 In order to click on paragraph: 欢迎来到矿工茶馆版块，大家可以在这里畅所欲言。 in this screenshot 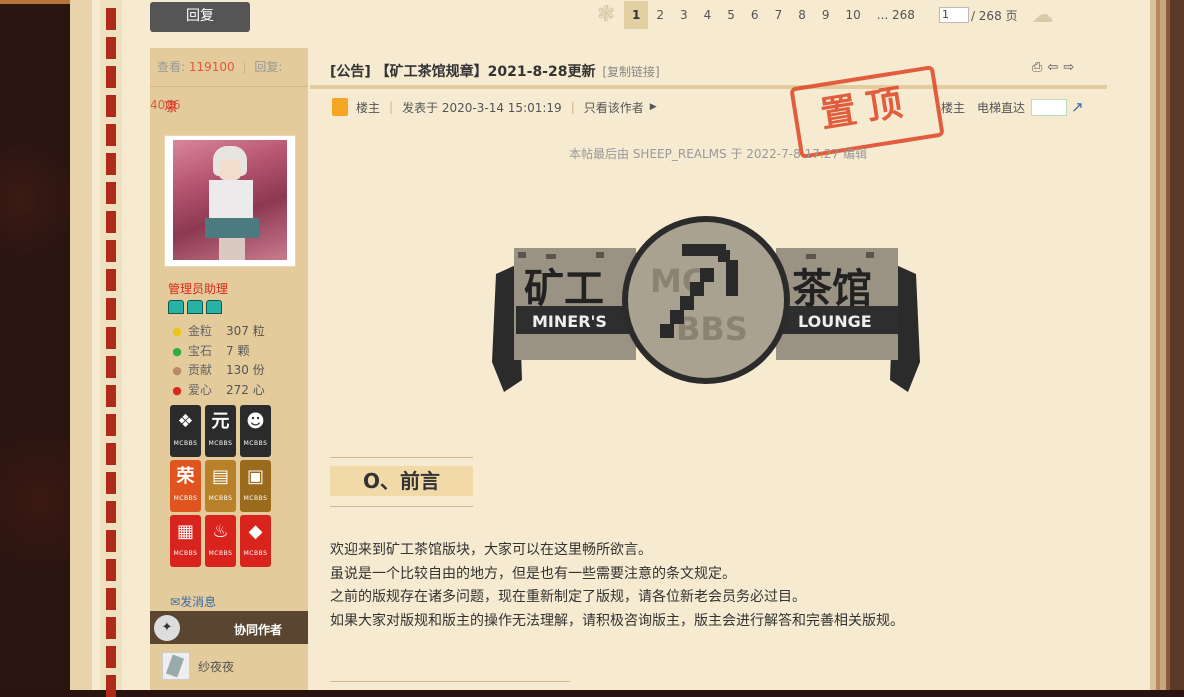, I will do `click(491, 550)`.